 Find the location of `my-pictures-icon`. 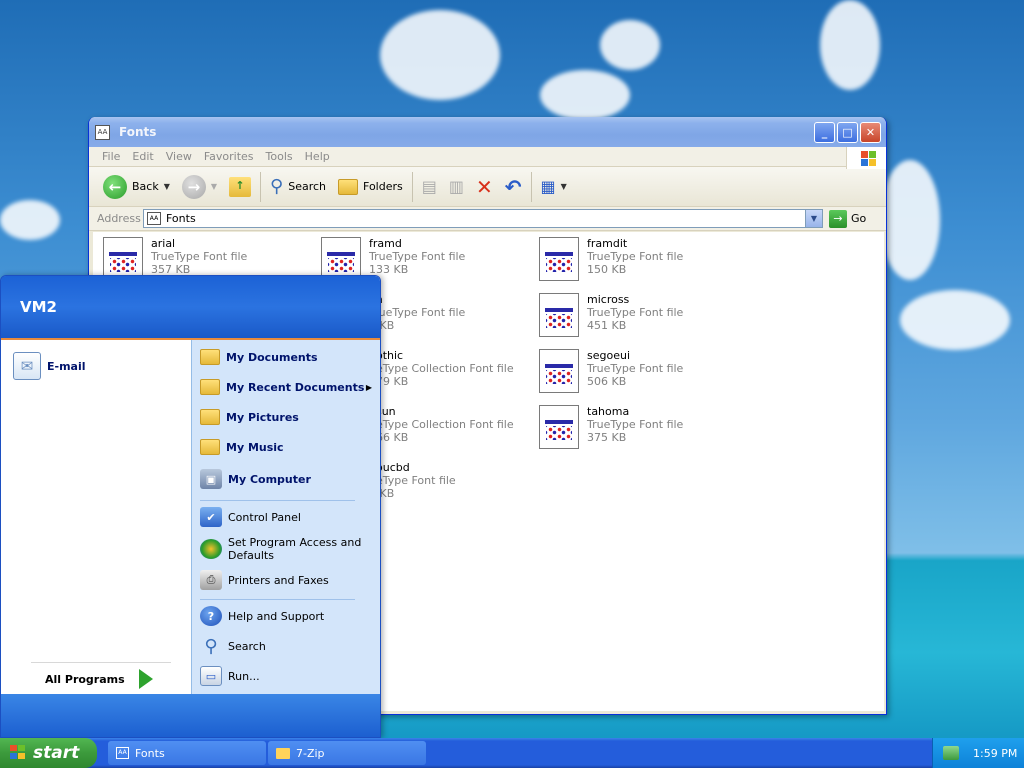

my-pictures-icon is located at coordinates (210, 417).